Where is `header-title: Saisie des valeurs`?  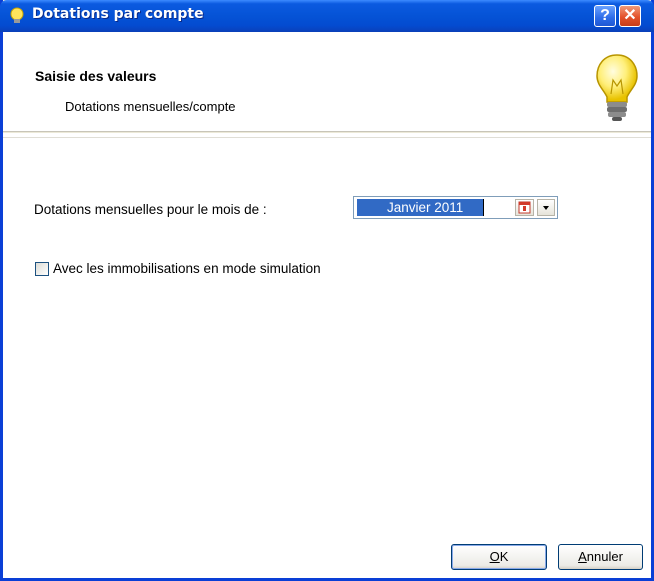 header-title: Saisie des valeurs is located at coordinates (96, 76).